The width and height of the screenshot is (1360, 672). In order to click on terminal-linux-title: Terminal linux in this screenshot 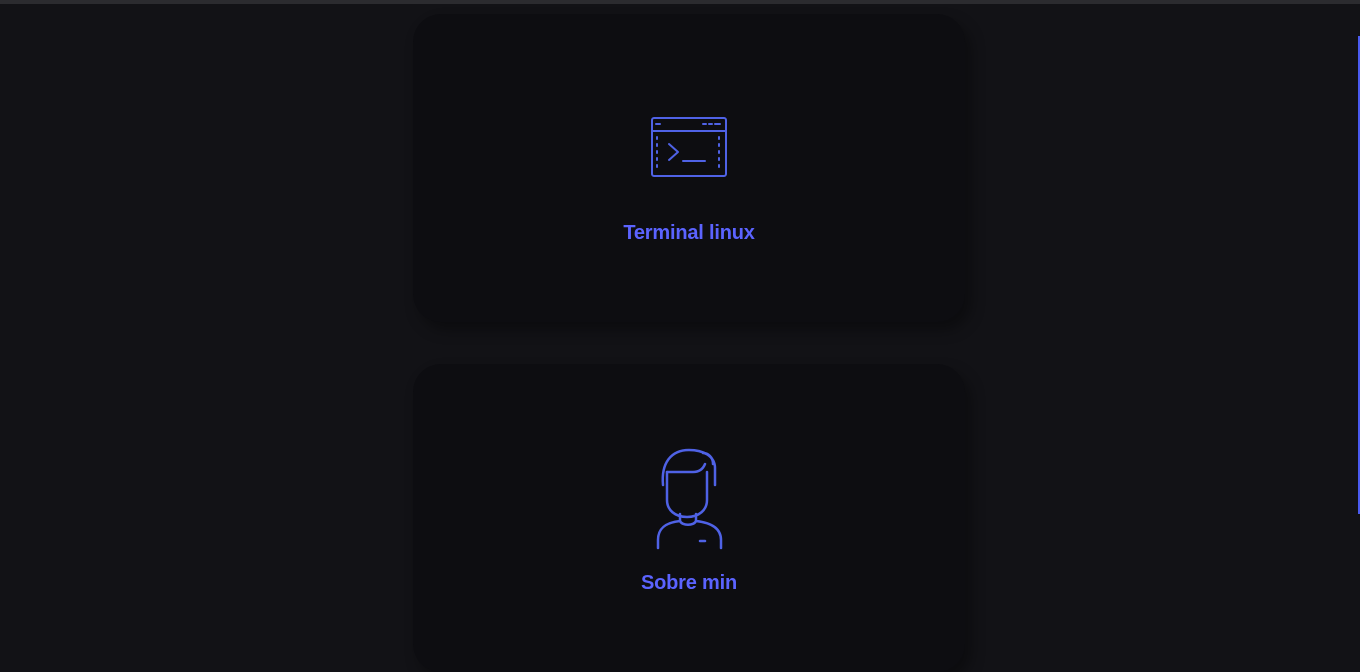, I will do `click(689, 233)`.